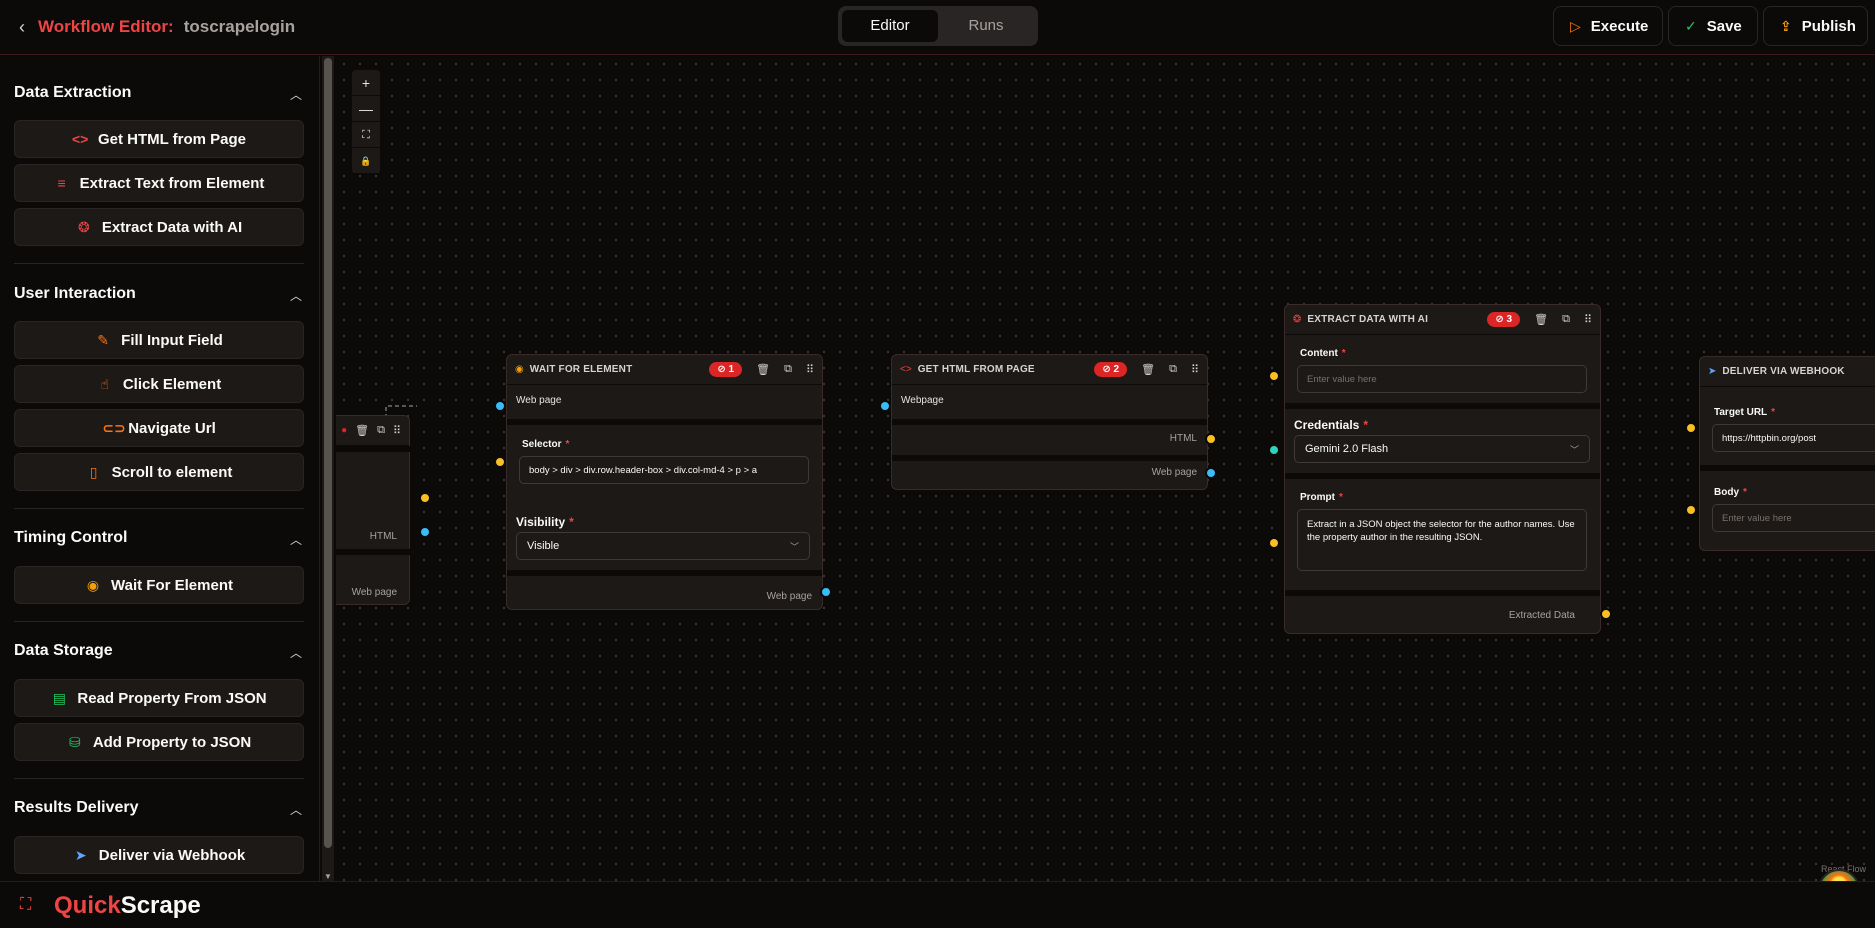 The width and height of the screenshot is (1875, 928). Describe the element at coordinates (22, 27) in the screenshot. I see `back-button: ‹` at that location.